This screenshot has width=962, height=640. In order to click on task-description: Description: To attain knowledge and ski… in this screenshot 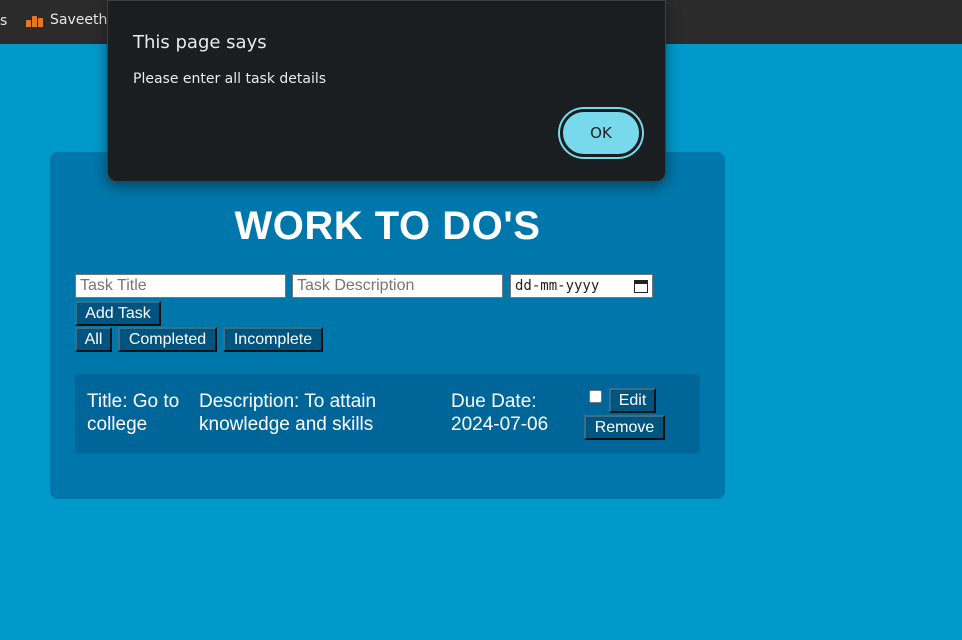, I will do `click(288, 413)`.